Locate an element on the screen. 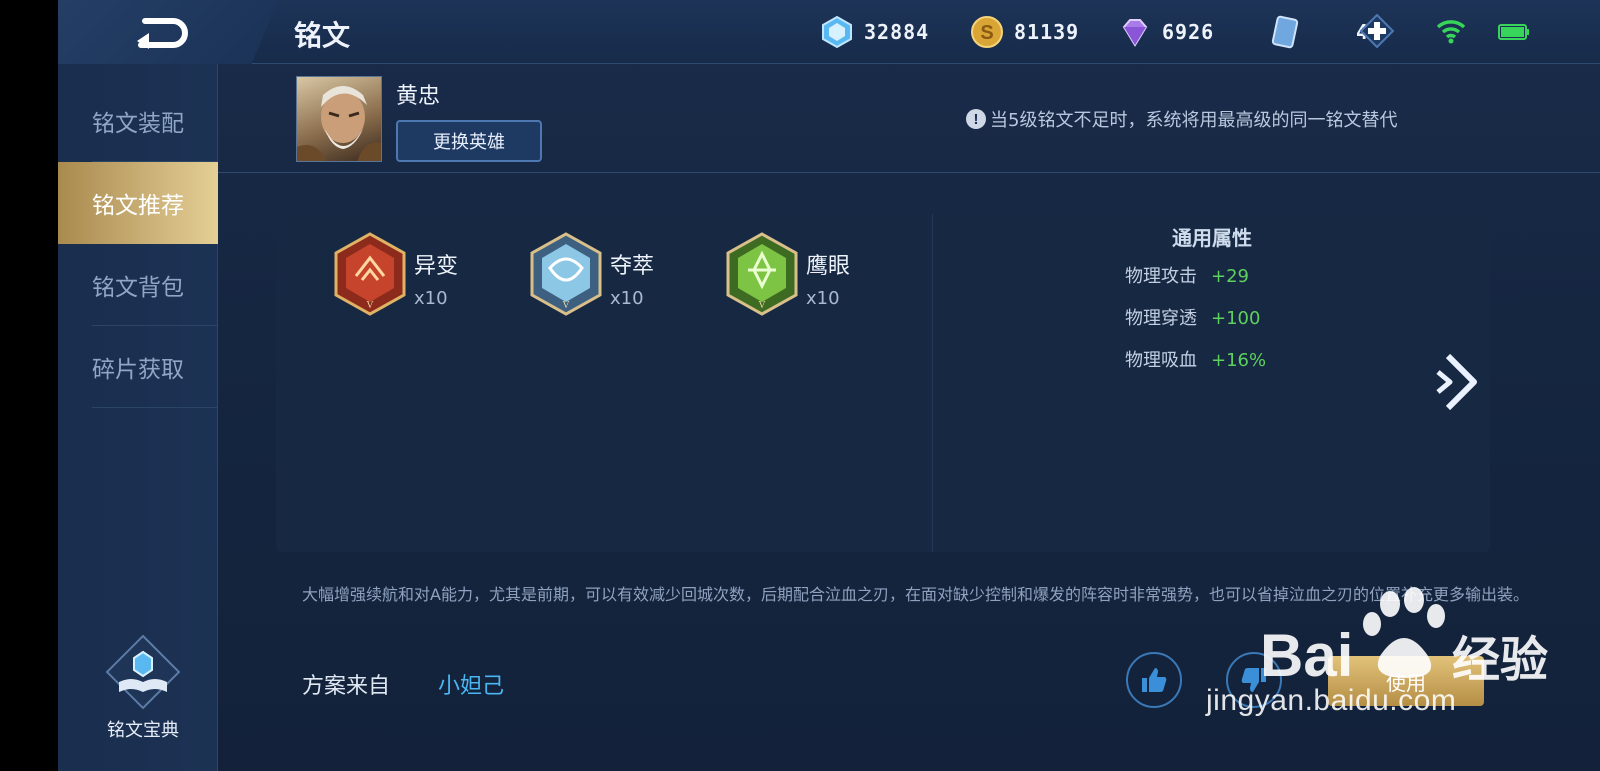 The height and width of the screenshot is (771, 1600). attribute-row: 物理吸血 +16% is located at coordinates (1195, 359).